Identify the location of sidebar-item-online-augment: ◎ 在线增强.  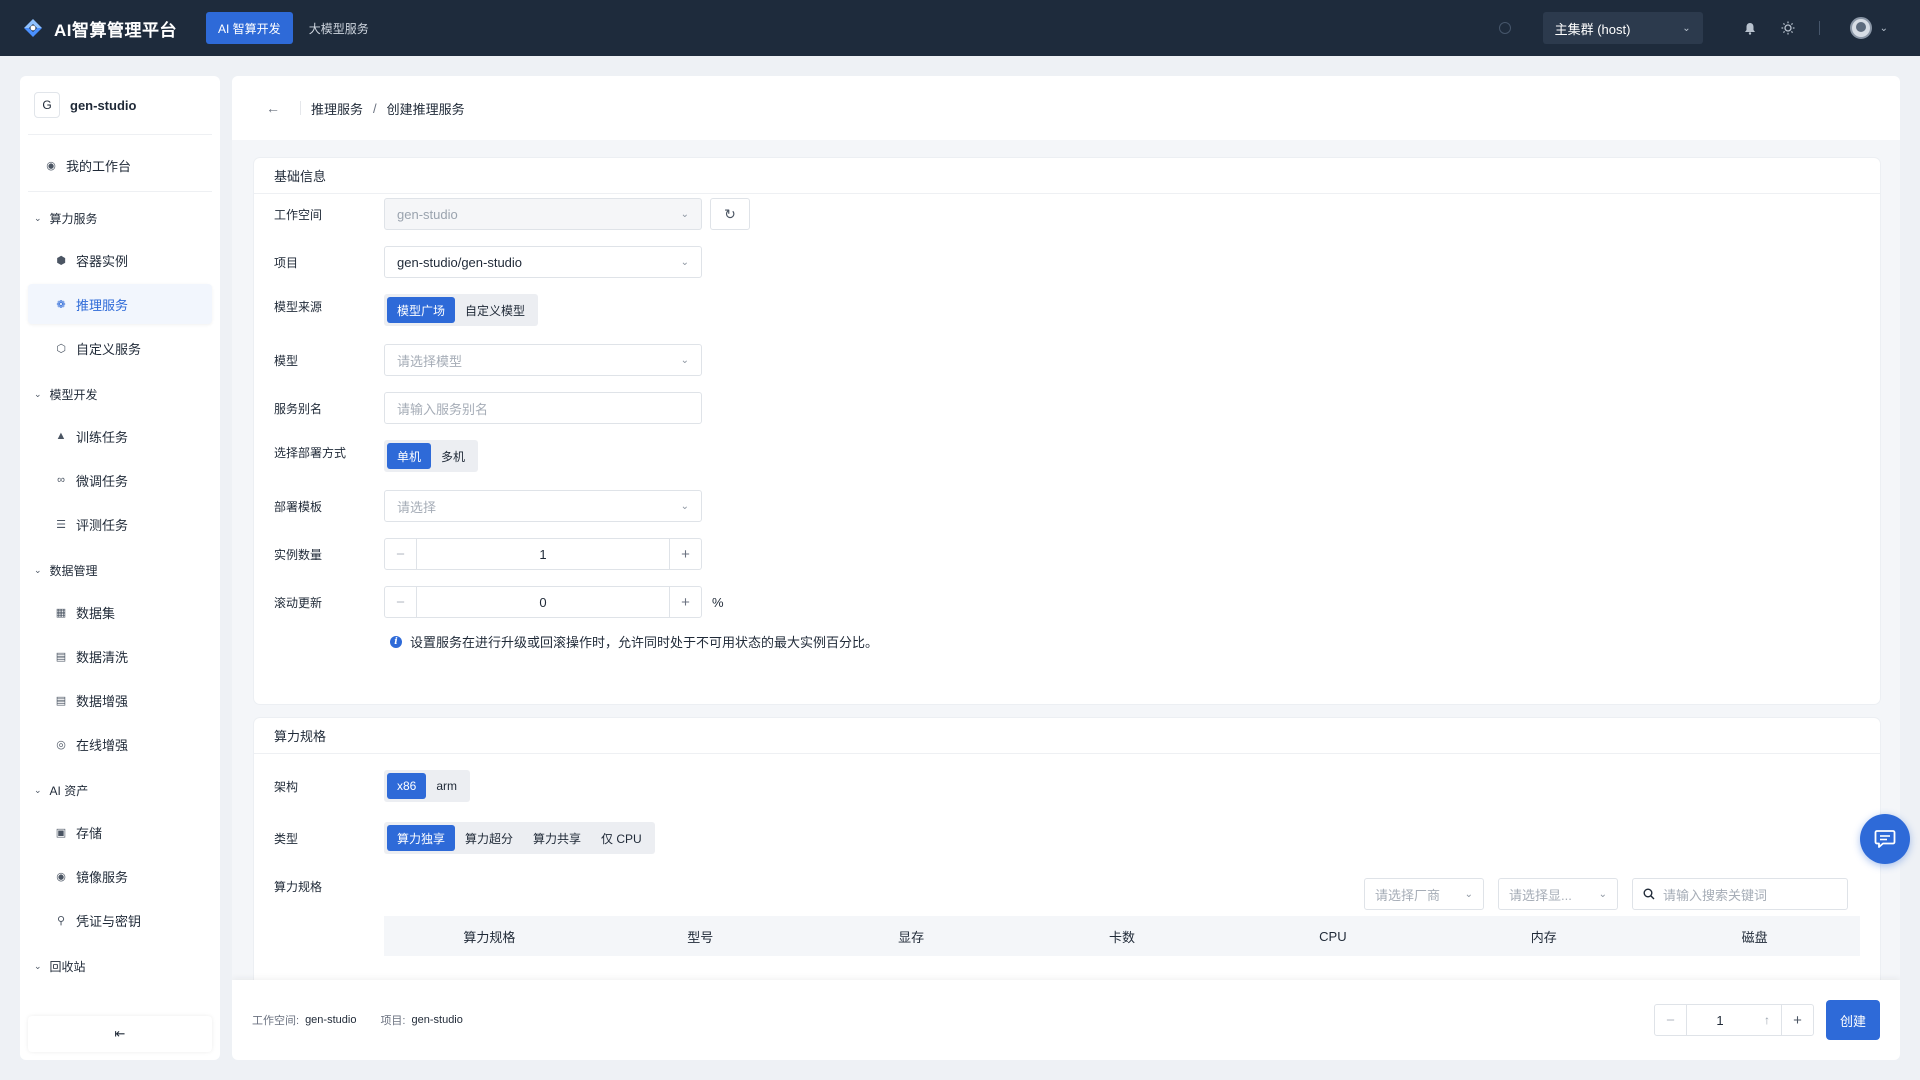
(120, 744).